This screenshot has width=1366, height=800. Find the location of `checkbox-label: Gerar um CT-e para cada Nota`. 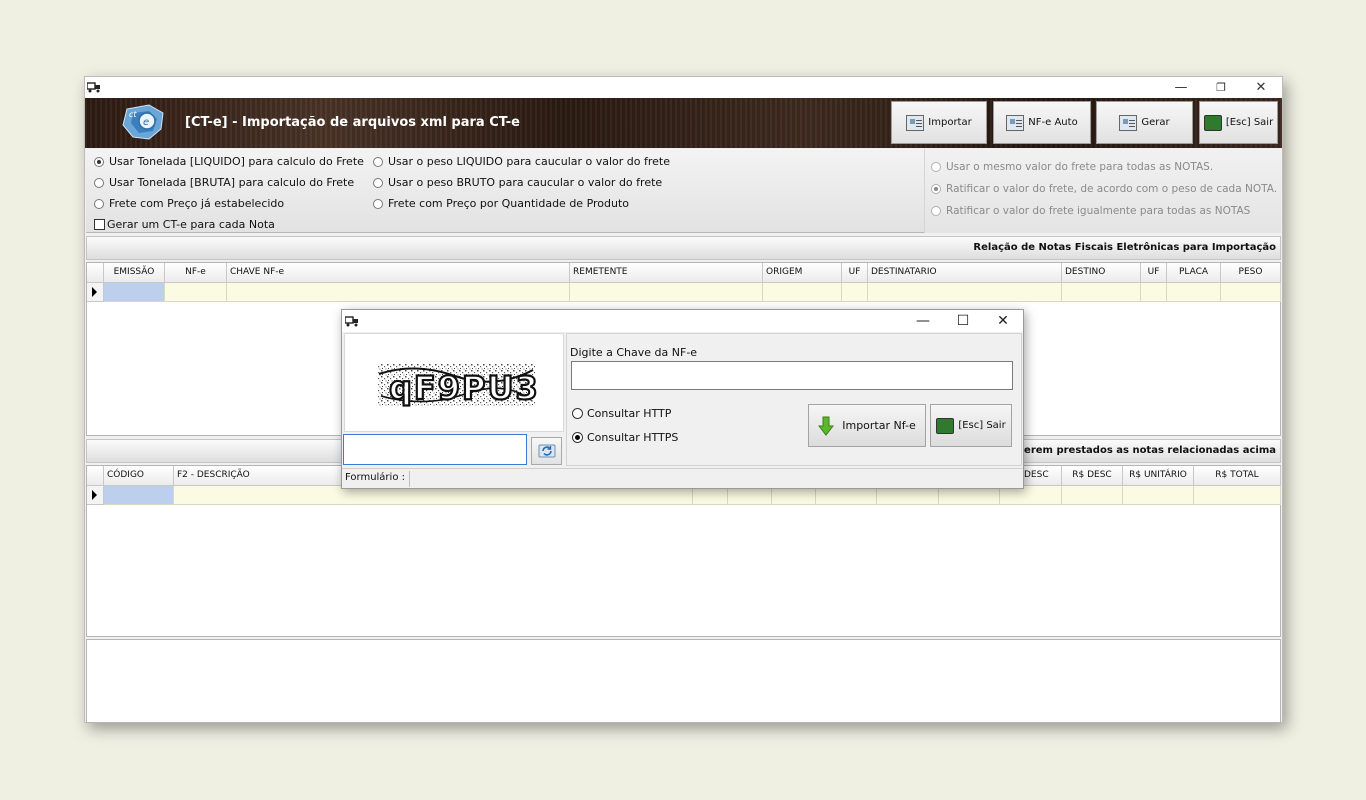

checkbox-label: Gerar um CT-e para cada Nota is located at coordinates (191, 224).